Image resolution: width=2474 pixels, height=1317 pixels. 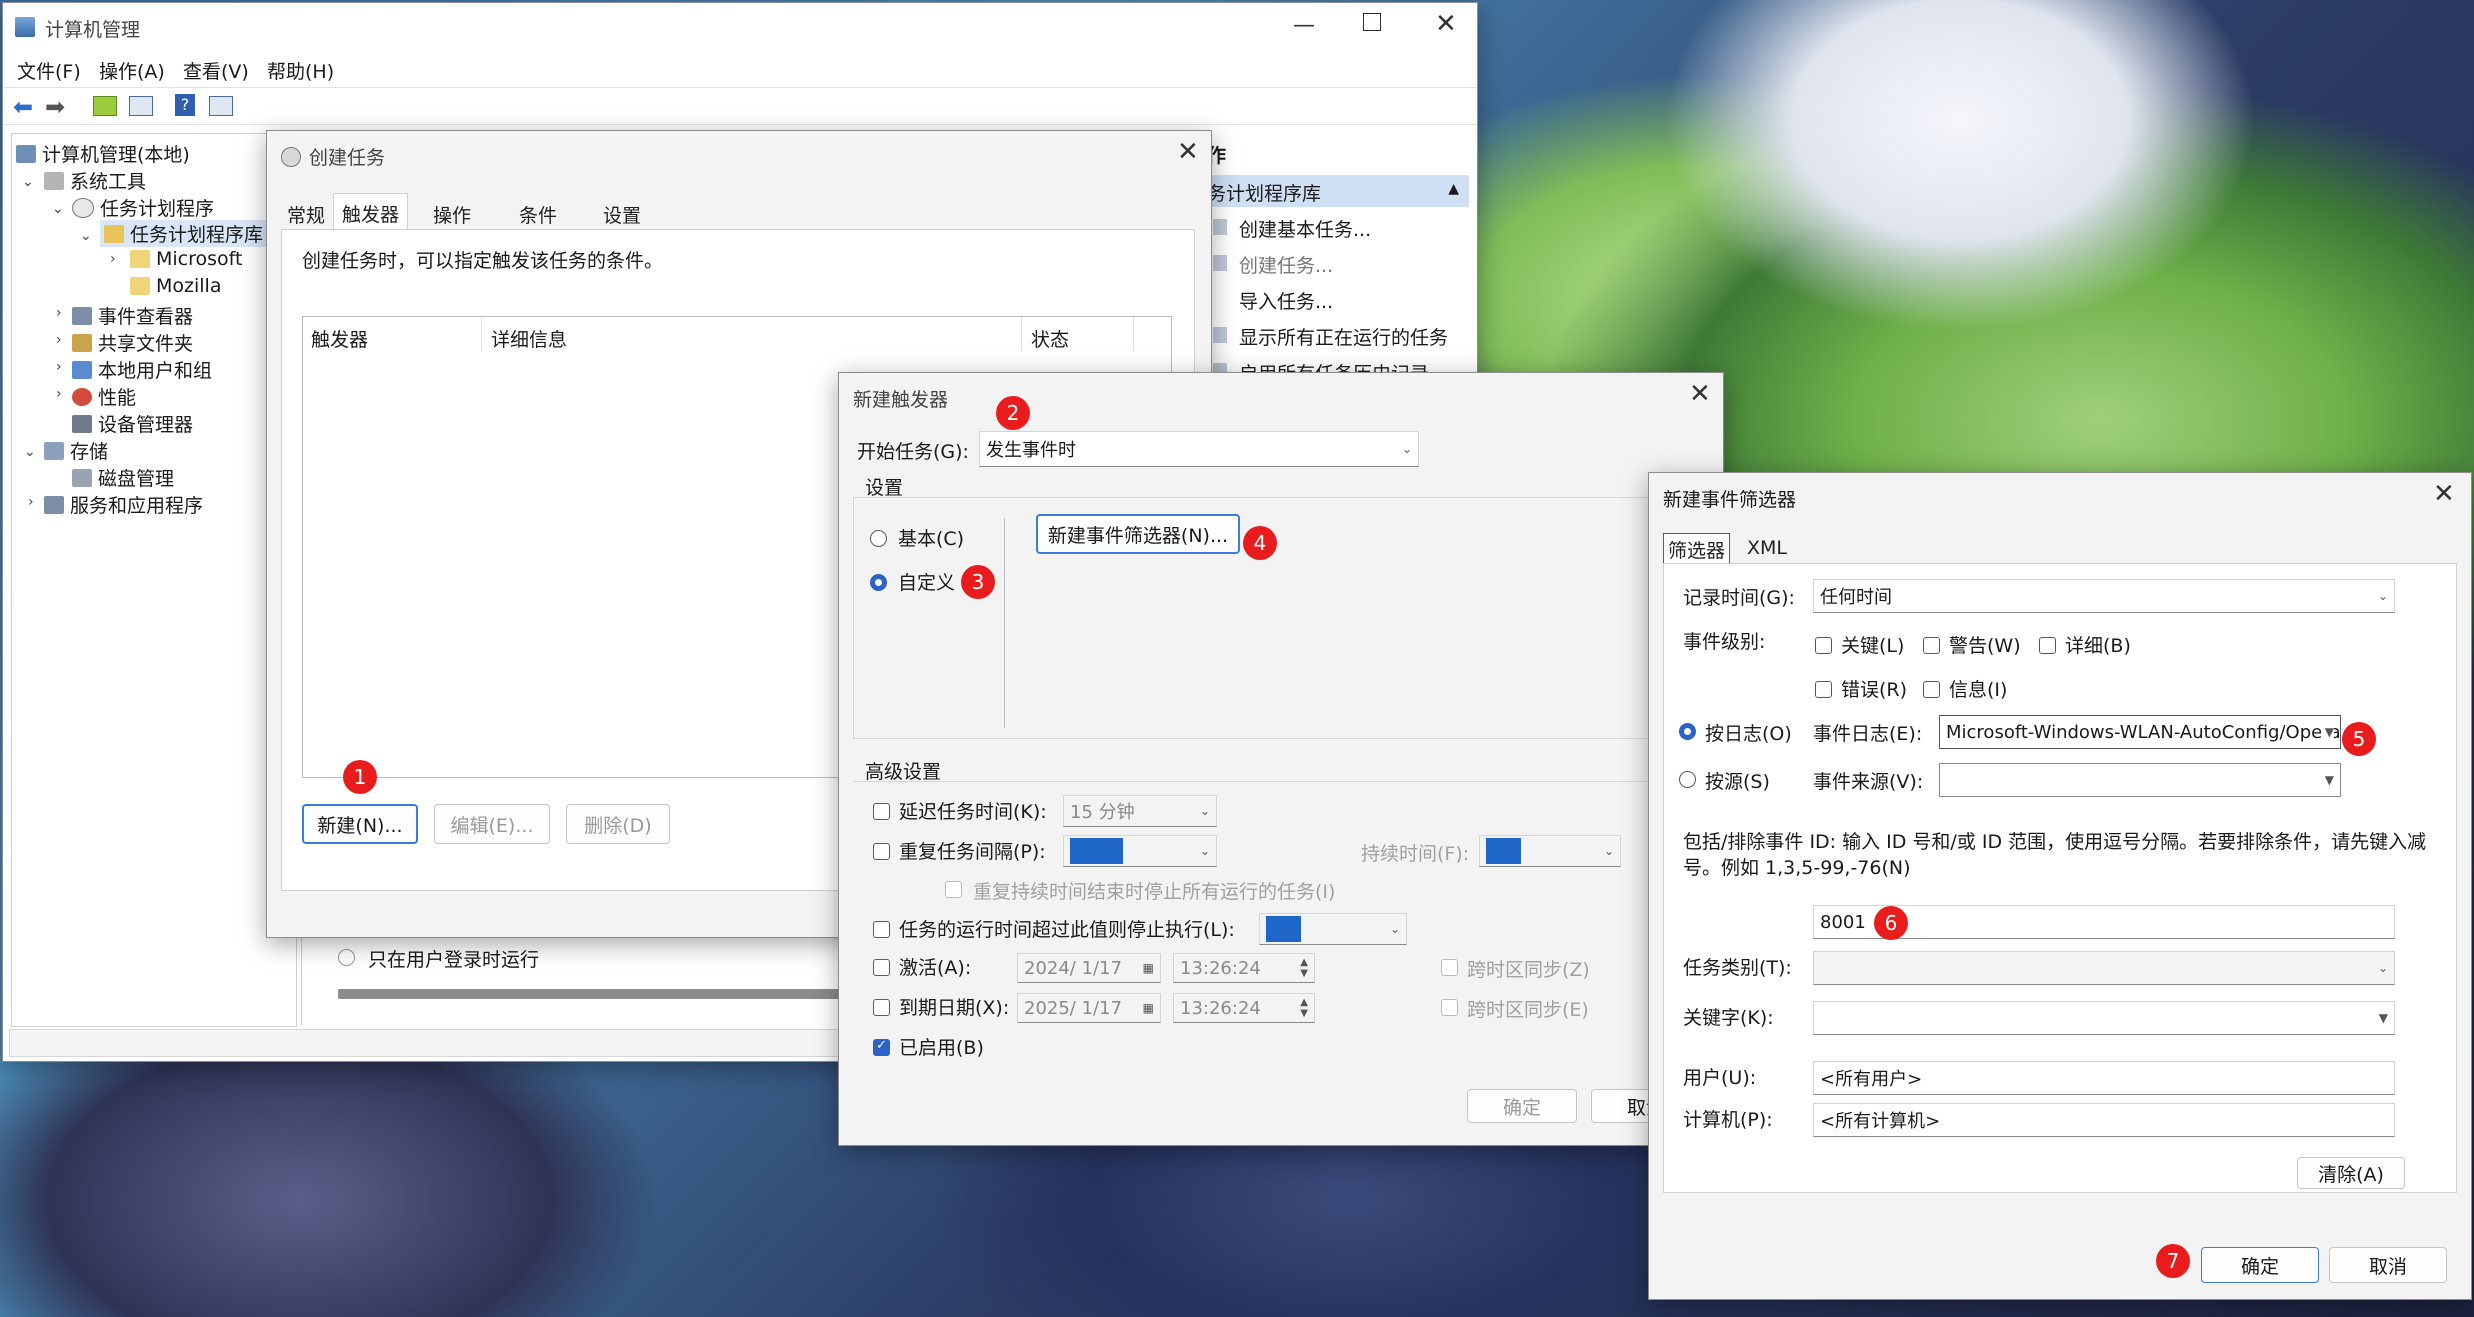 I want to click on basic-radio, so click(x=878, y=538).